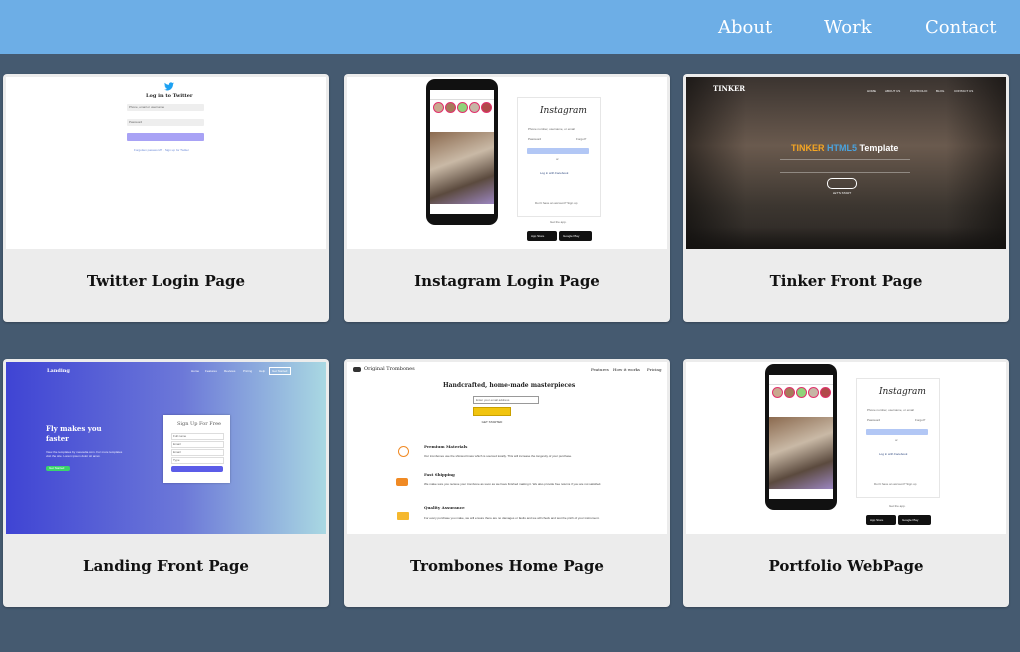 This screenshot has width=1020, height=652. What do you see at coordinates (262, 371) in the screenshot?
I see `landing-menu-help: Help` at bounding box center [262, 371].